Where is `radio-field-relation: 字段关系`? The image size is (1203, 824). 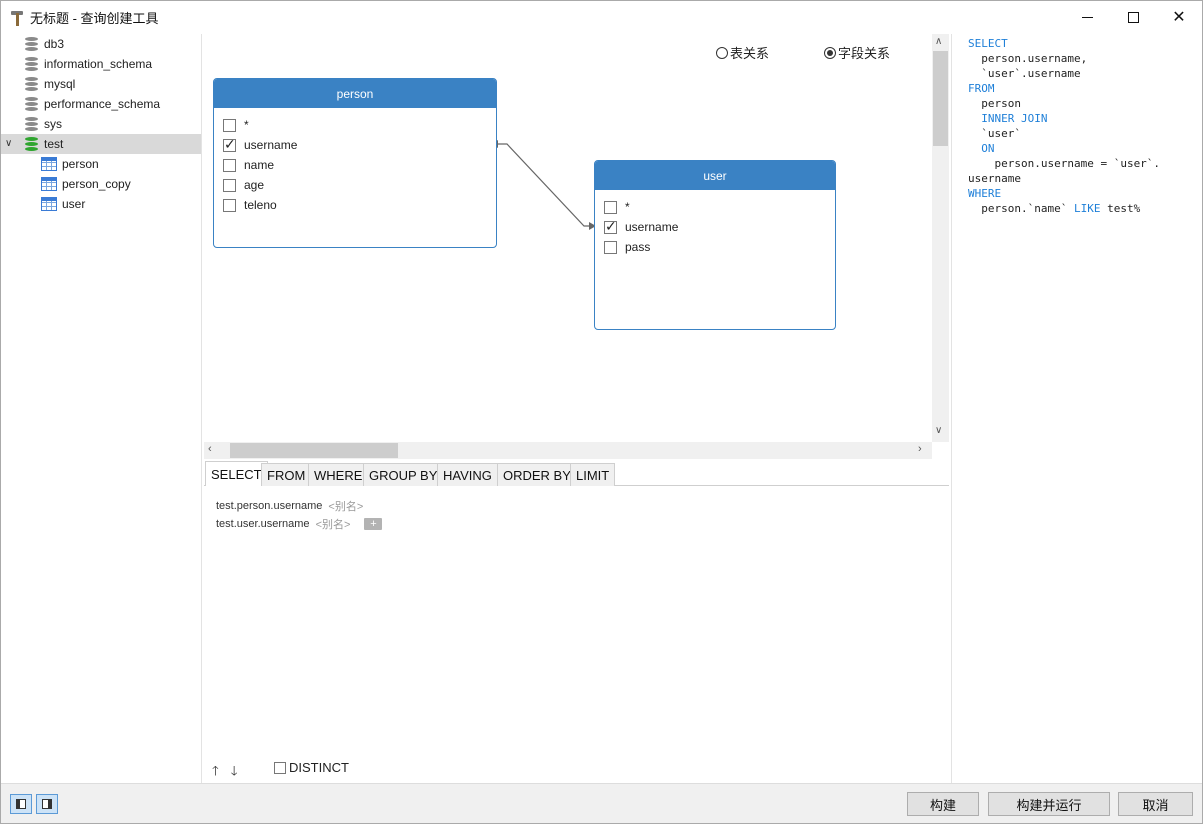 radio-field-relation: 字段关系 is located at coordinates (857, 52).